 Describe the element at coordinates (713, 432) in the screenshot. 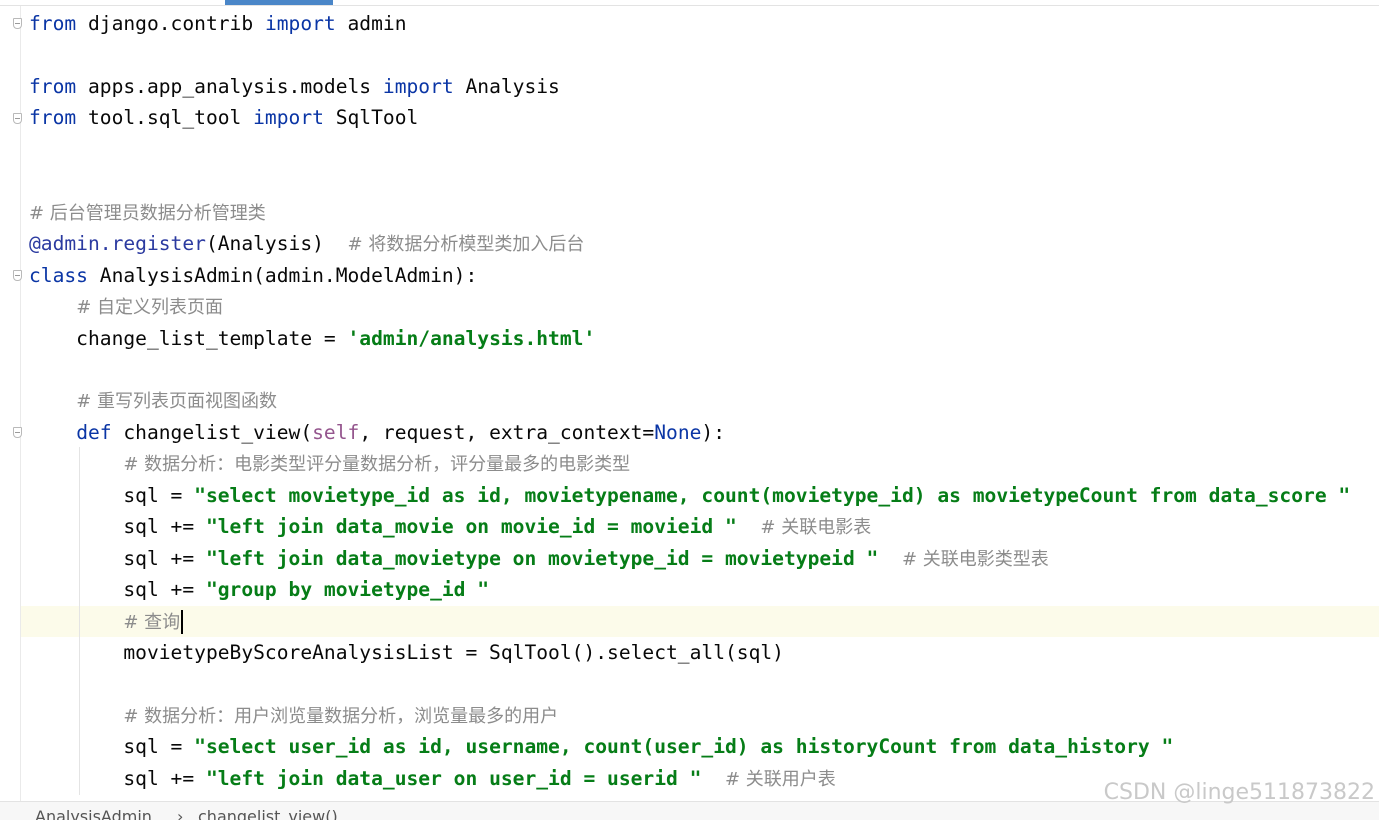

I see `code-token: ):` at that location.